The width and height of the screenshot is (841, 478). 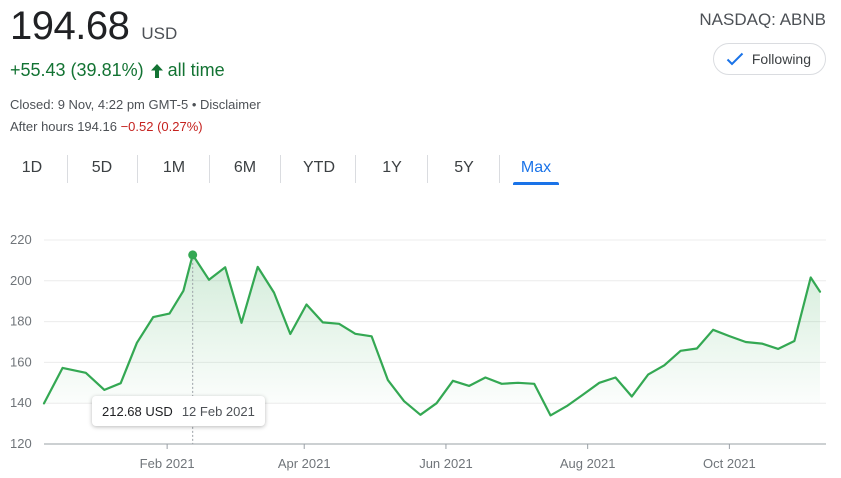 I want to click on x-tick-label: Aug 2021, so click(x=588, y=463).